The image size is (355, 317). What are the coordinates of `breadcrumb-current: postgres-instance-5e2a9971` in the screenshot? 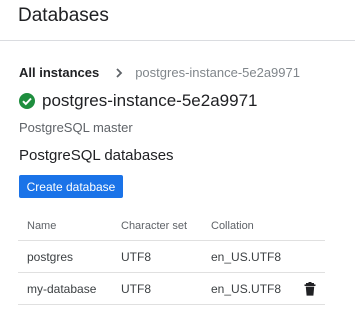 It's located at (217, 72).